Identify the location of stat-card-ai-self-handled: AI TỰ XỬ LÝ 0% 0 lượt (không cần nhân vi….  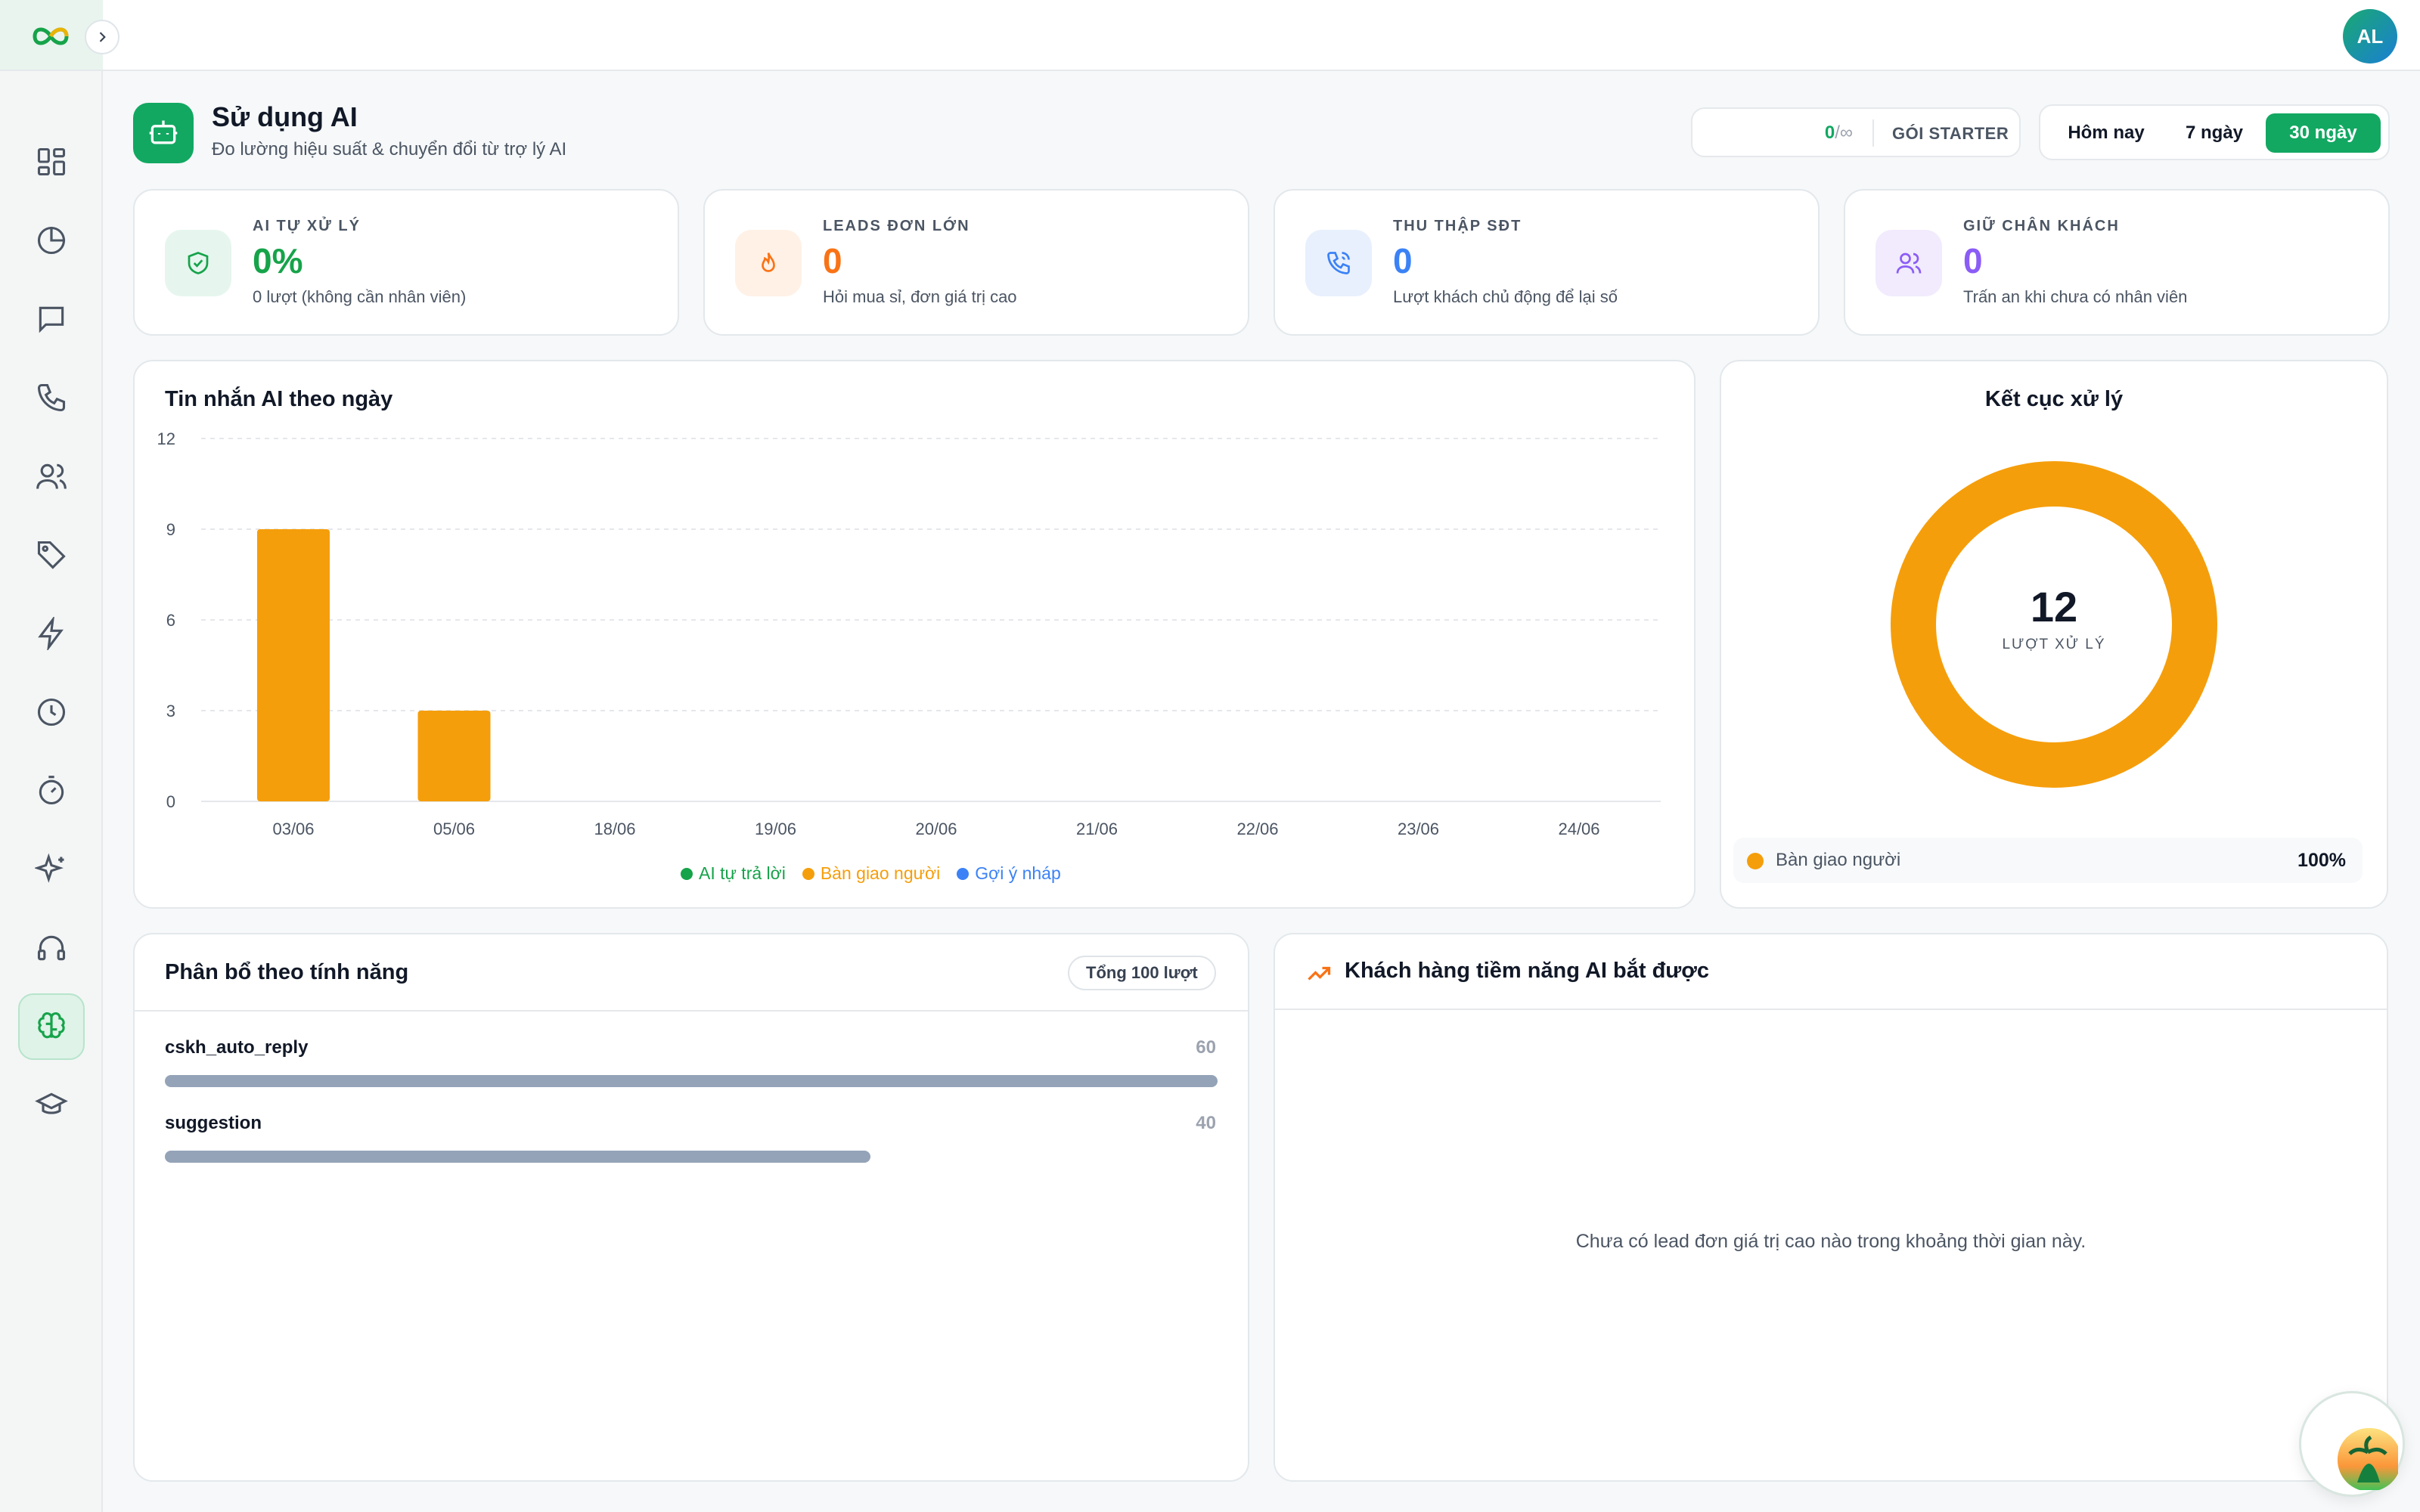
(406, 262).